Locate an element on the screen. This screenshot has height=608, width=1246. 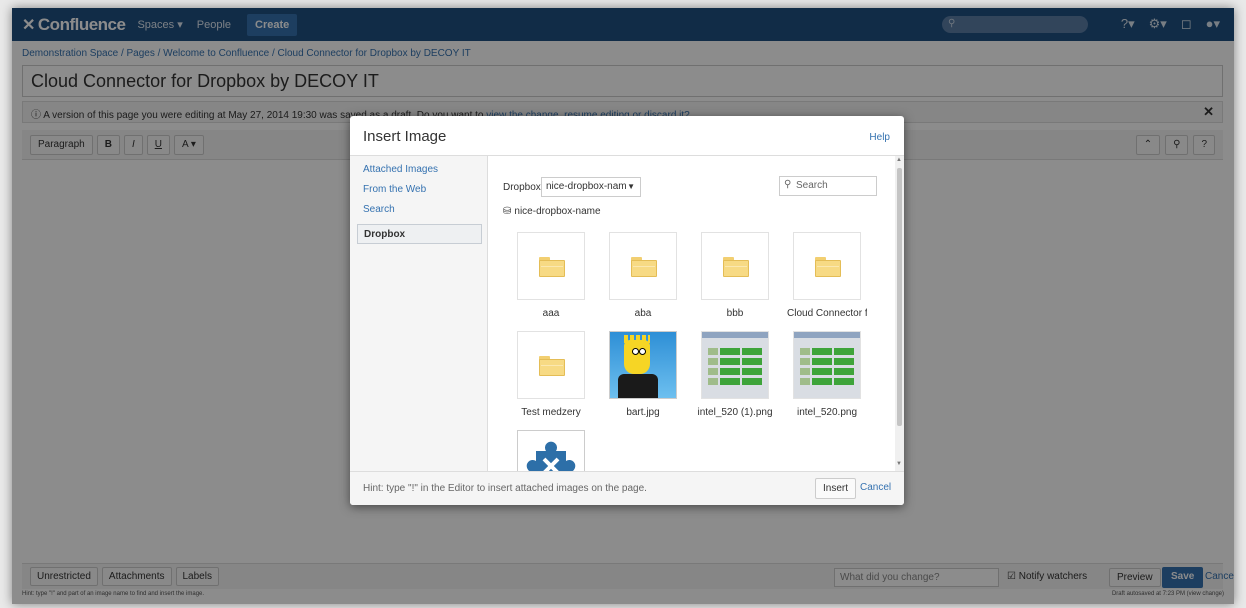
tile-label: Cloud Connector fc is located at coordinates (827, 313).